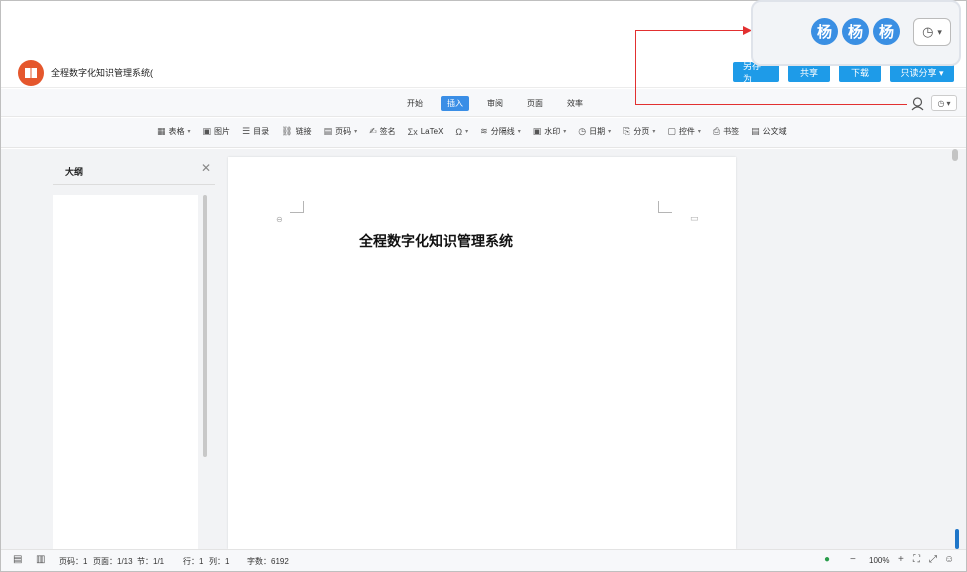 This screenshot has width=967, height=572. Describe the element at coordinates (432, 131) in the screenshot. I see `toolbar-label: LaTeX` at that location.